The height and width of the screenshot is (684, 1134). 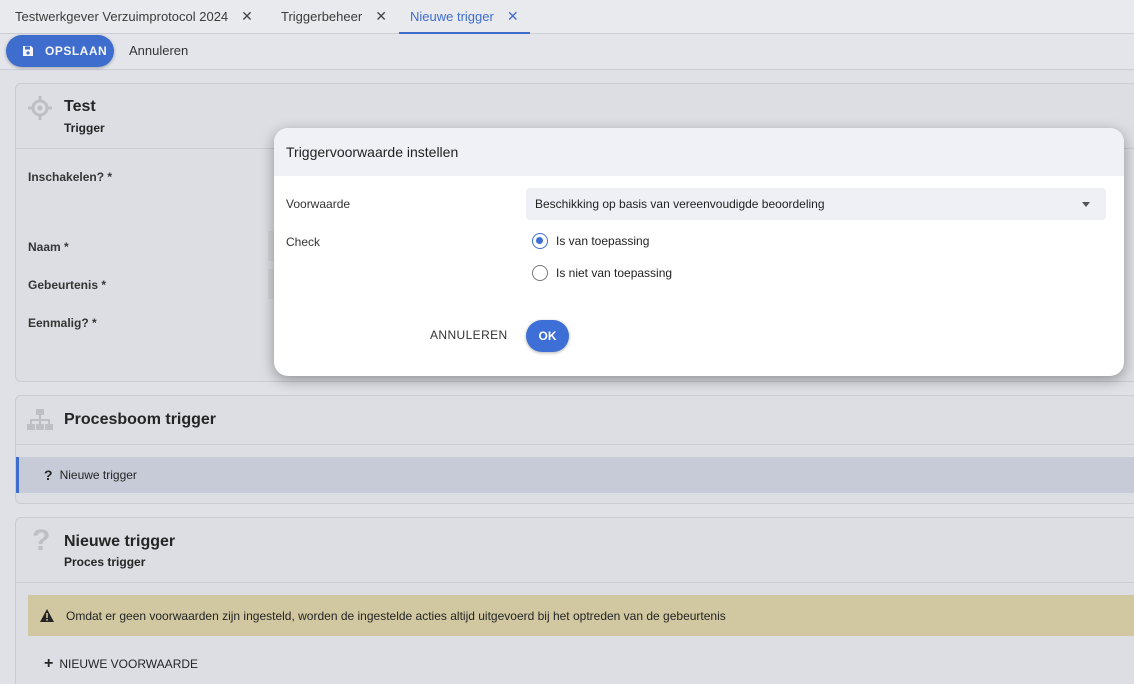 What do you see at coordinates (540, 273) in the screenshot?
I see `radio-unchecked-icon` at bounding box center [540, 273].